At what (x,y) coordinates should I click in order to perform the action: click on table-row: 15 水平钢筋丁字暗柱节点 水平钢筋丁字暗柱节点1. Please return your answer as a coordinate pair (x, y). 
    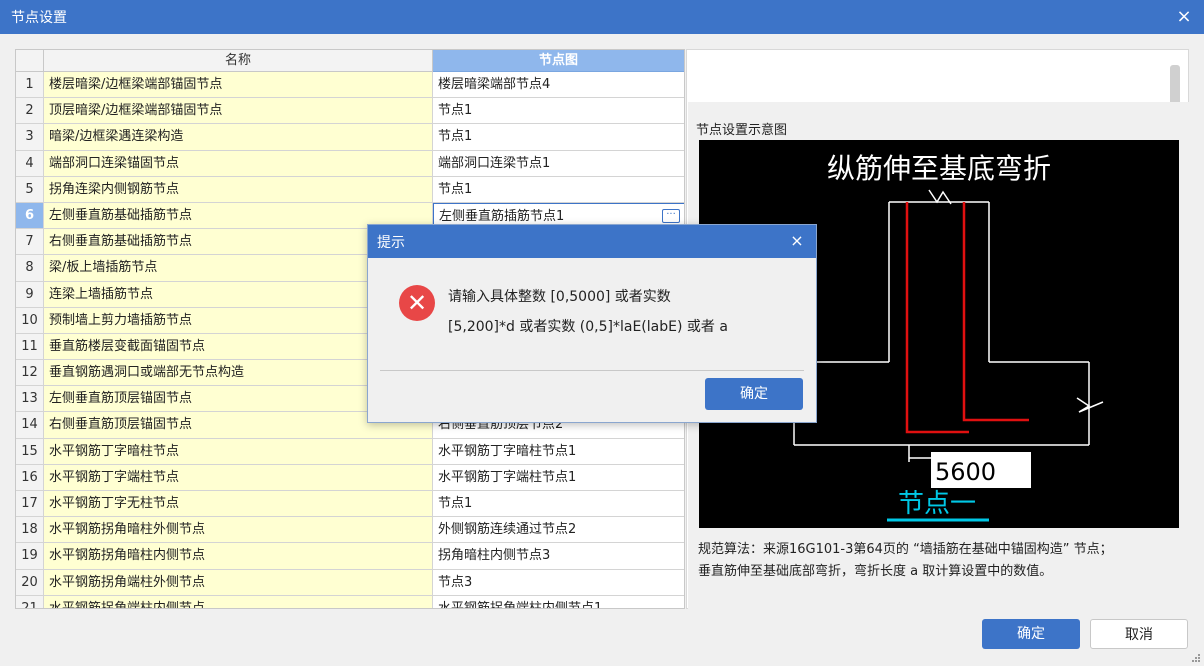
    Looking at the image, I should click on (350, 451).